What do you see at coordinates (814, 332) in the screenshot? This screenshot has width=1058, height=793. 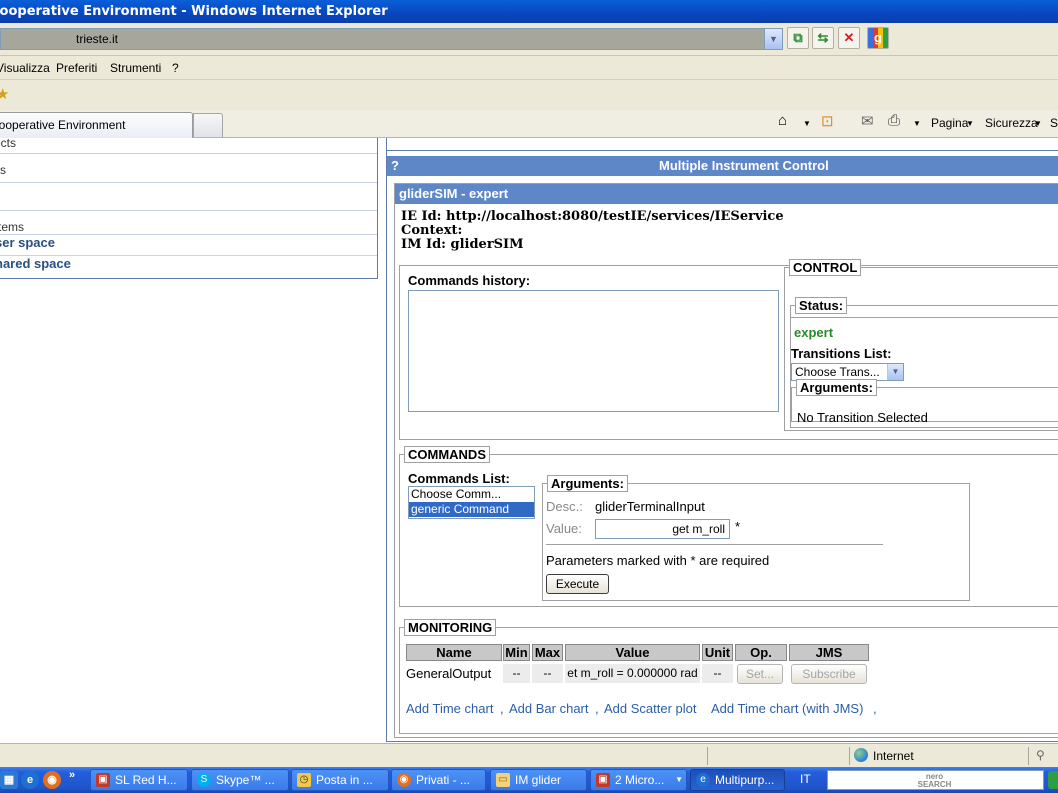 I see `status-value: expert` at bounding box center [814, 332].